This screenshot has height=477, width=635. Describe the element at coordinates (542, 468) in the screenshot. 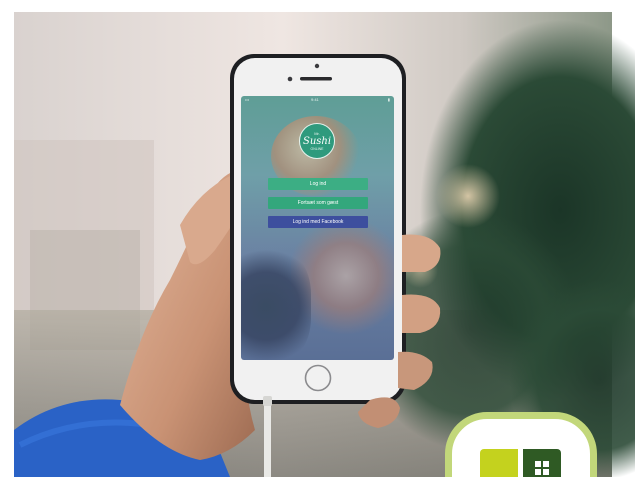

I see `window-grid-icon` at that location.